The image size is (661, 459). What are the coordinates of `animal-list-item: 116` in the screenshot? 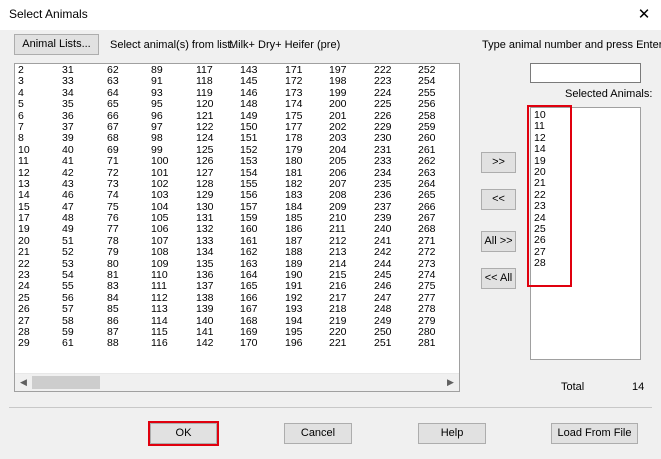 It's located at (171, 343).